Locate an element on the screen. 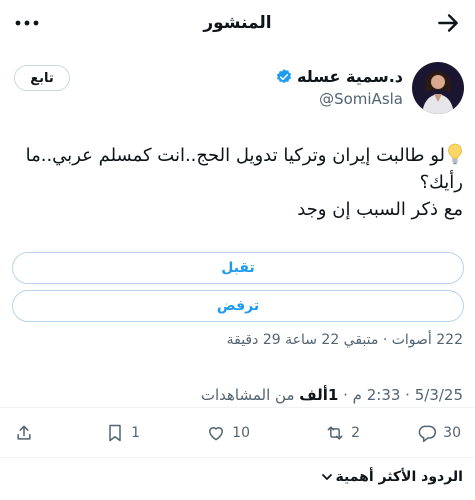  poll-option-reject: ترفض is located at coordinates (238, 306).